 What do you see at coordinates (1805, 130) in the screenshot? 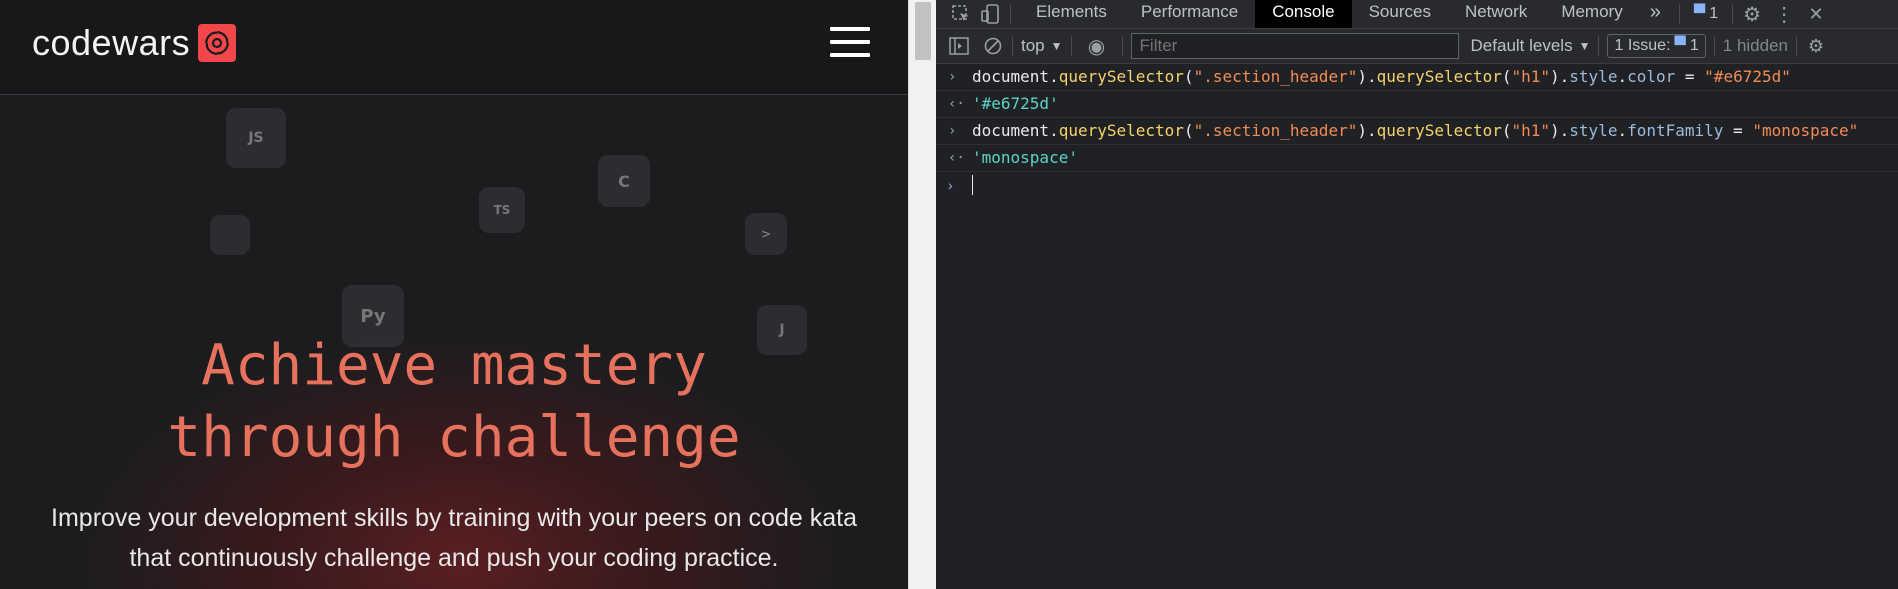
I see `code-token: "monospace"` at bounding box center [1805, 130].